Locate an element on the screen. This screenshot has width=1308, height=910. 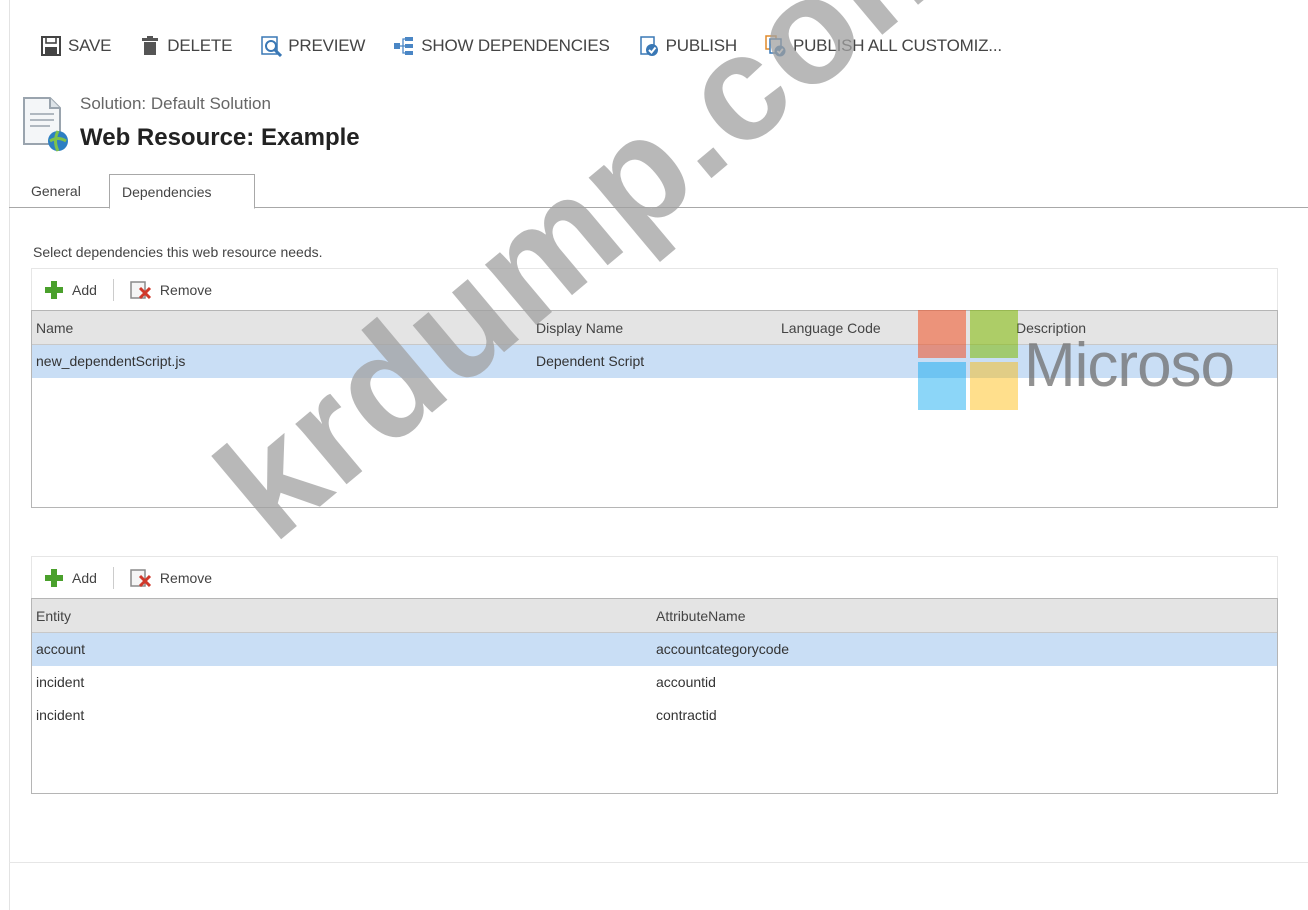
solution-label: Solution: Default Solution is located at coordinates (175, 103).